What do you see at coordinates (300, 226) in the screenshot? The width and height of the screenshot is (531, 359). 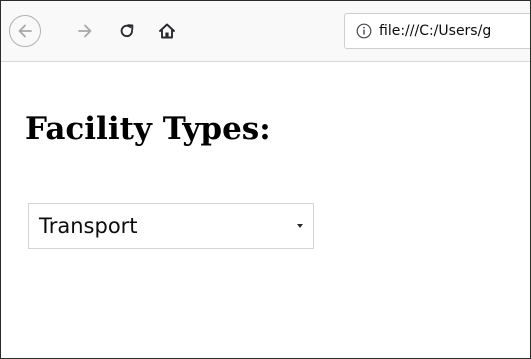 I see `dropdown-arrow-icon` at bounding box center [300, 226].